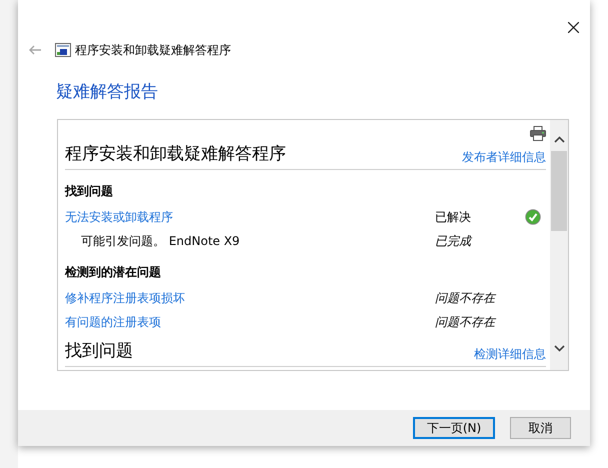 The width and height of the screenshot is (608, 468). What do you see at coordinates (250, 217) in the screenshot?
I see `issue-link: 无法安装或卸载程序` at bounding box center [250, 217].